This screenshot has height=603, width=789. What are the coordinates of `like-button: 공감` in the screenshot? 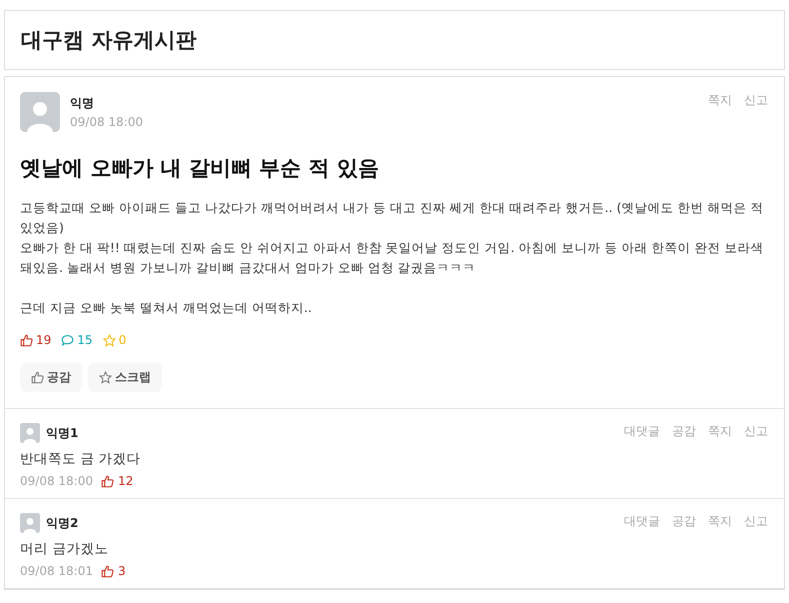 It's located at (51, 377).